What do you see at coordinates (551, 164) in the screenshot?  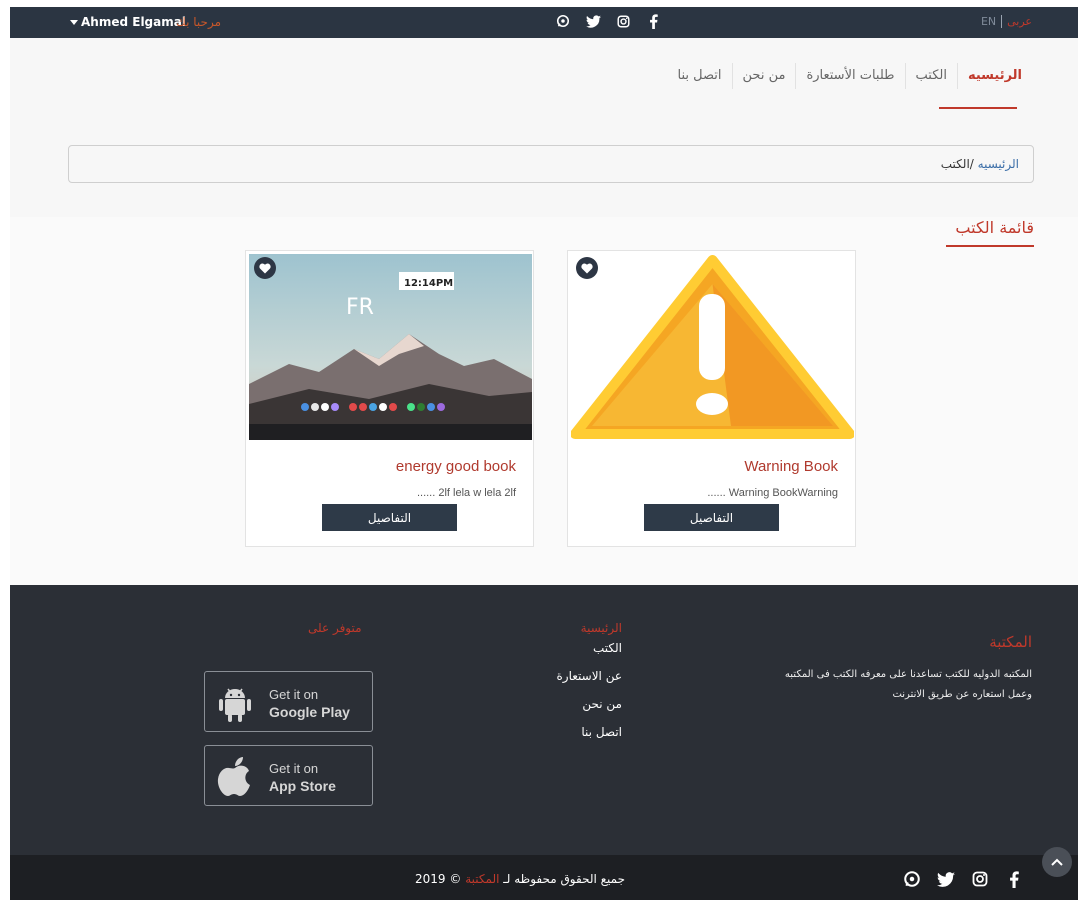 I see `breadcrumb: الرئيسيه /الكتب` at bounding box center [551, 164].